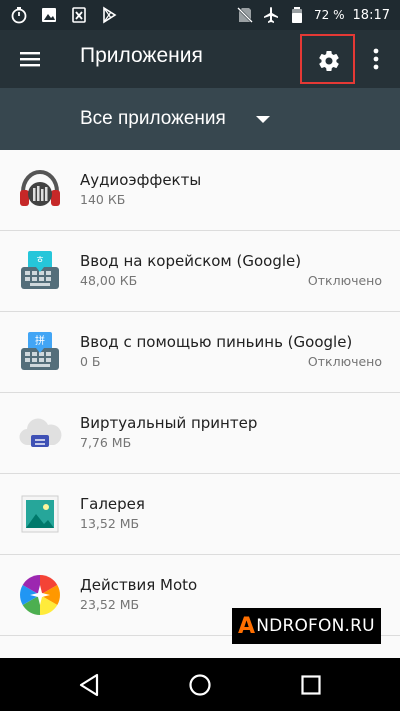 This screenshot has width=400, height=711. What do you see at coordinates (109, 280) in the screenshot?
I see `app-size: 48,00 КБ` at bounding box center [109, 280].